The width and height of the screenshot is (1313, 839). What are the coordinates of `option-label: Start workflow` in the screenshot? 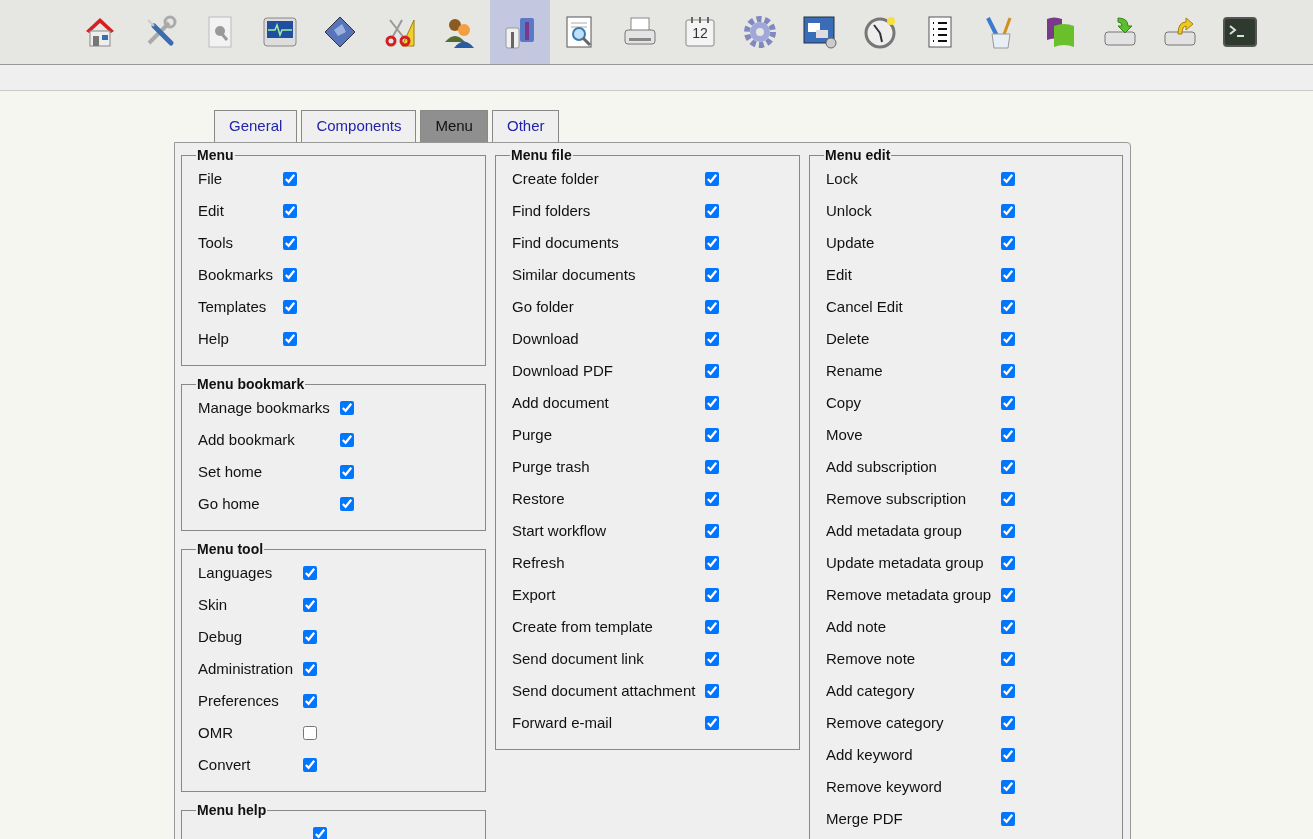 It's located at (560, 531).